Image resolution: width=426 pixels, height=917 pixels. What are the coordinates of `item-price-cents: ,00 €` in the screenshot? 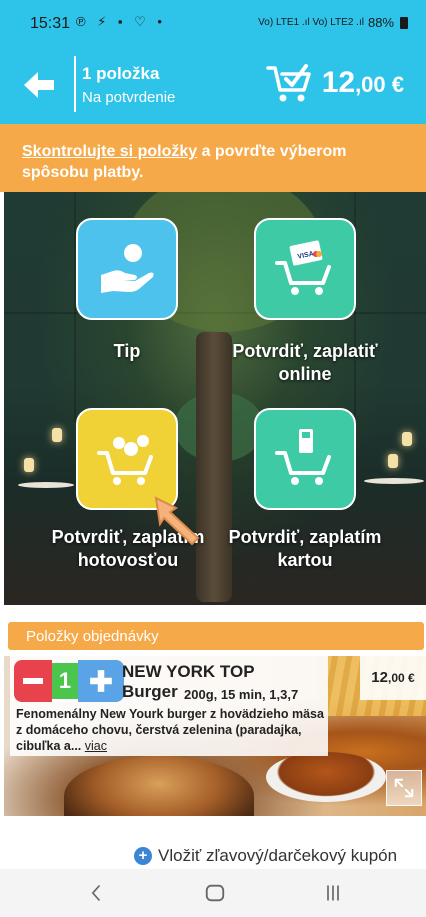 It's located at (401, 678).